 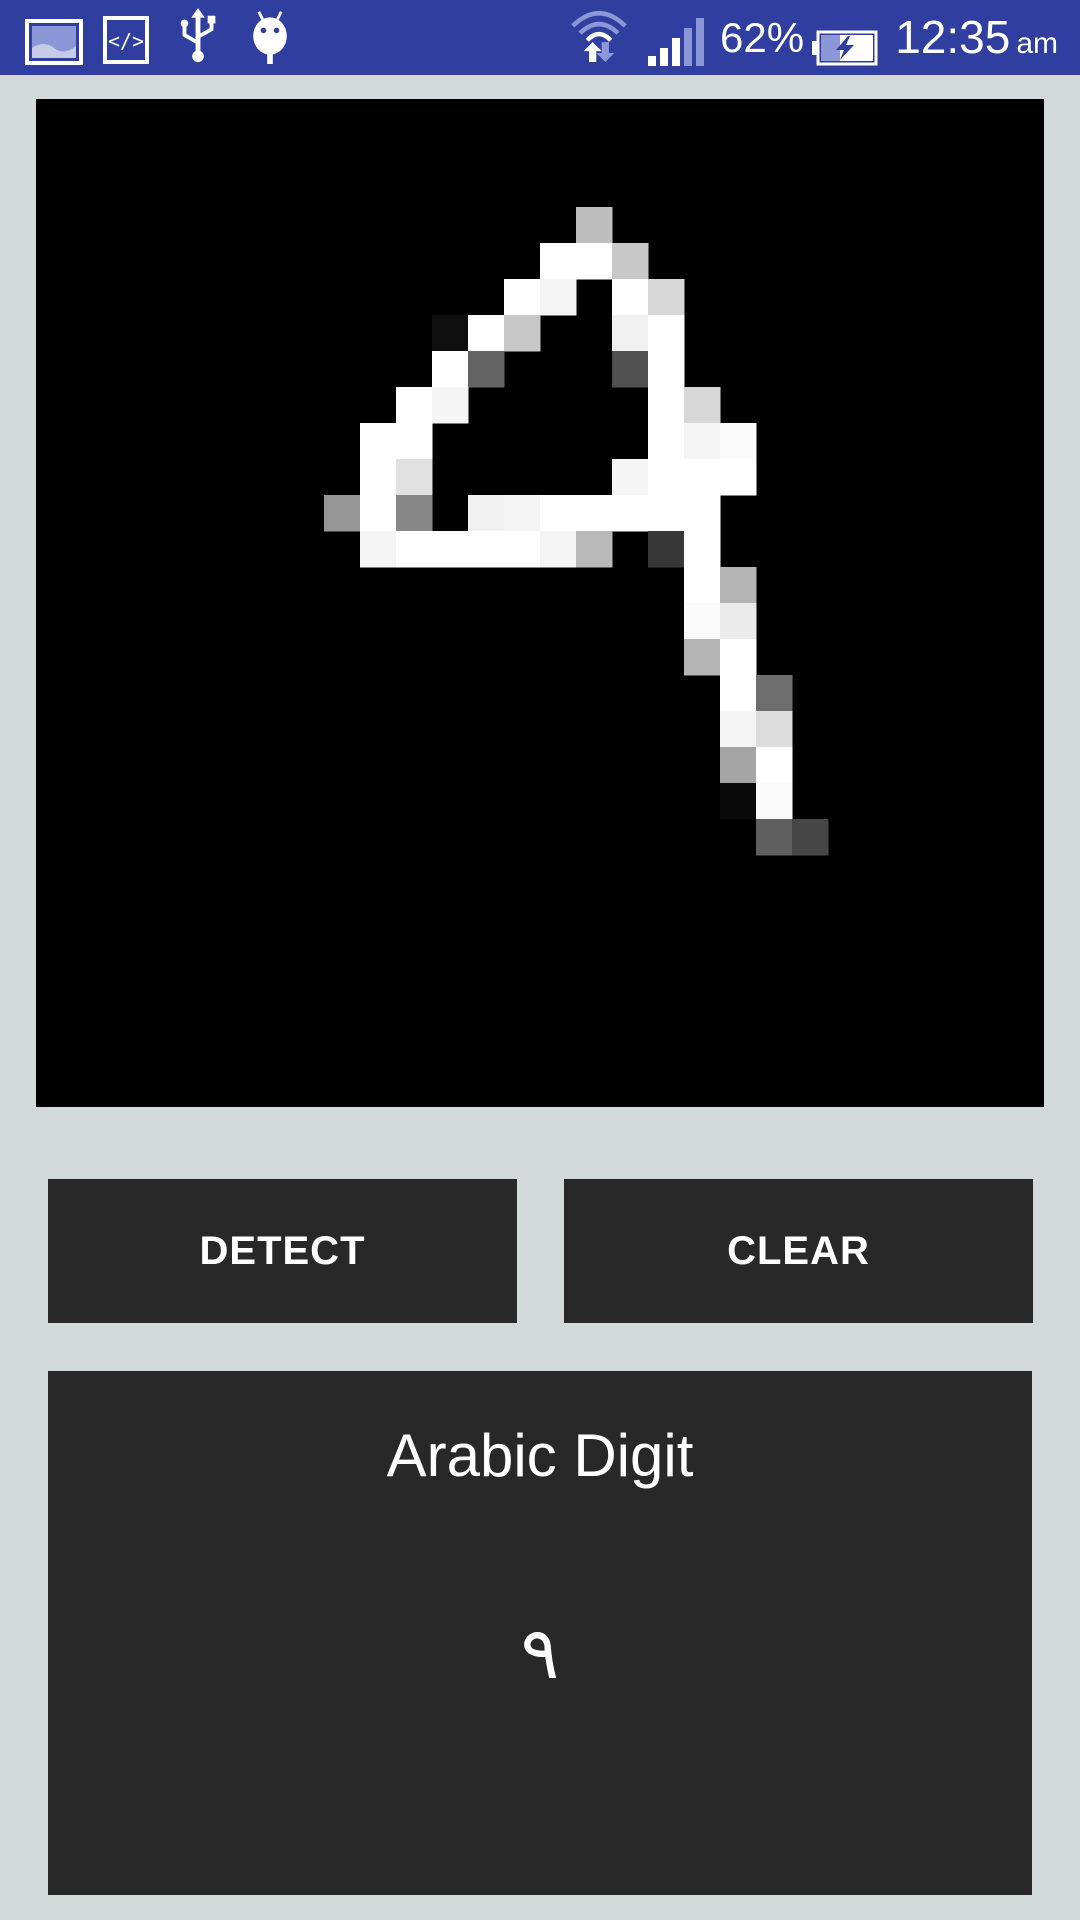 I want to click on signal-icon, so click(x=676, y=42).